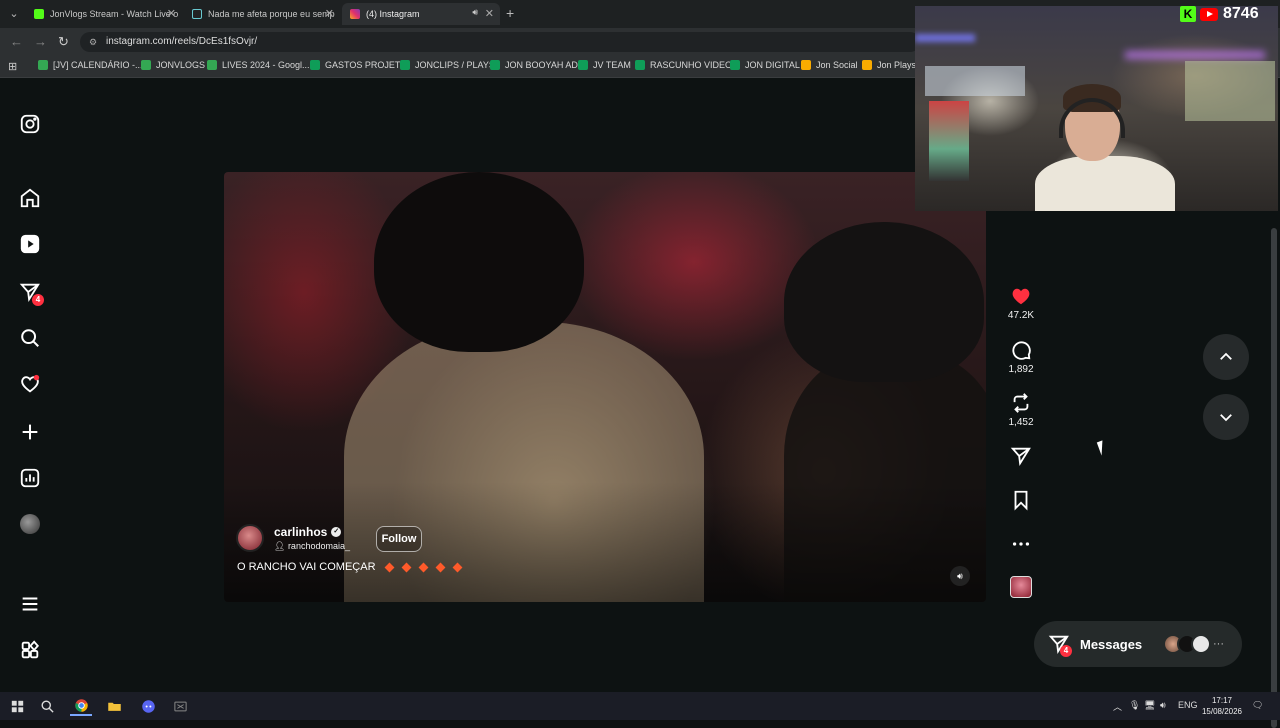  What do you see at coordinates (30, 292) in the screenshot?
I see `messages-icon: 4` at bounding box center [30, 292].